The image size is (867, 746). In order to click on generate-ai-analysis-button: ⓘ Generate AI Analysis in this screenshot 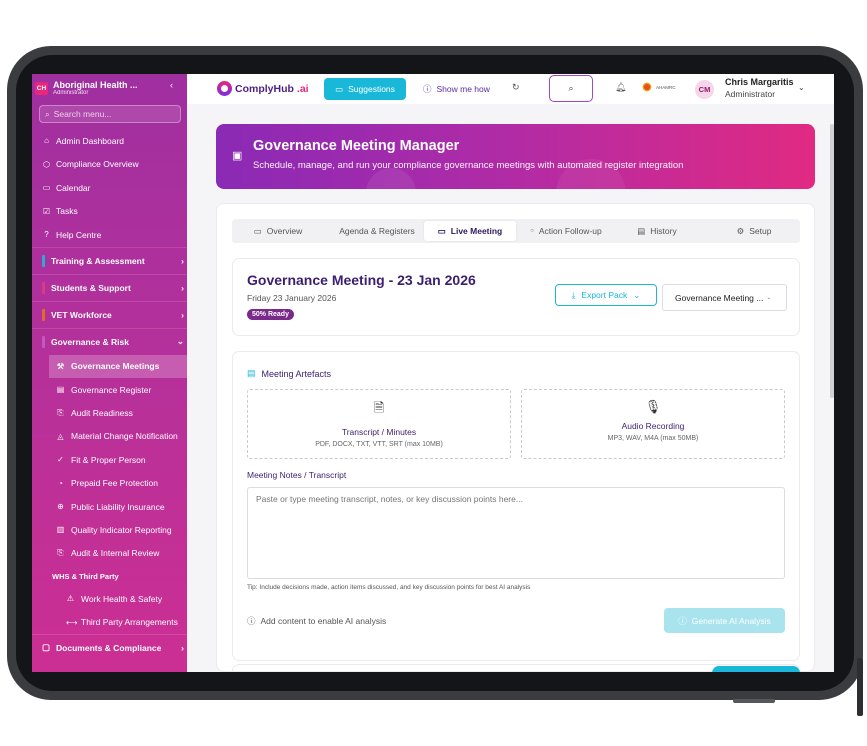, I will do `click(724, 620)`.